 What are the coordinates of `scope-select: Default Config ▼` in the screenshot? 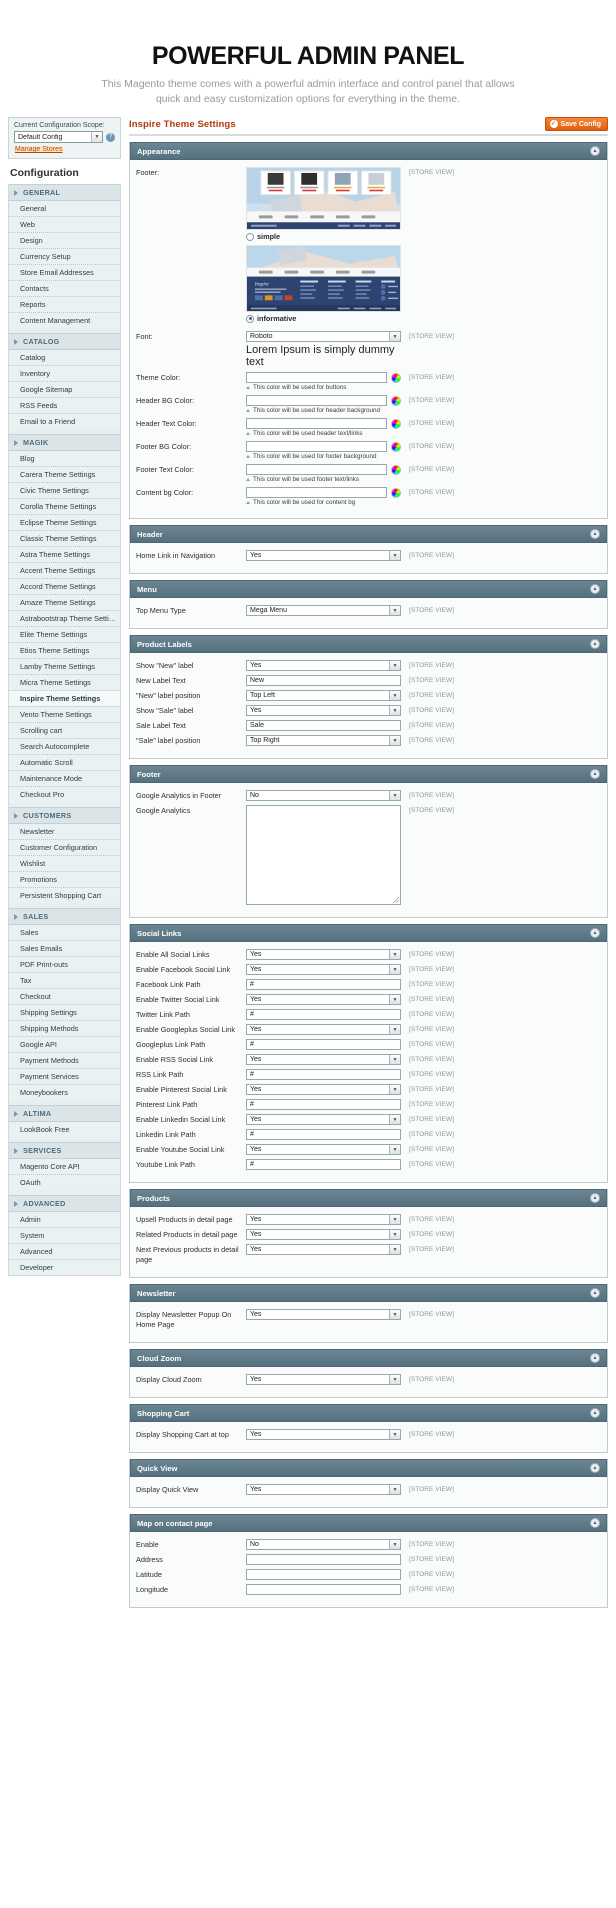 It's located at (58, 137).